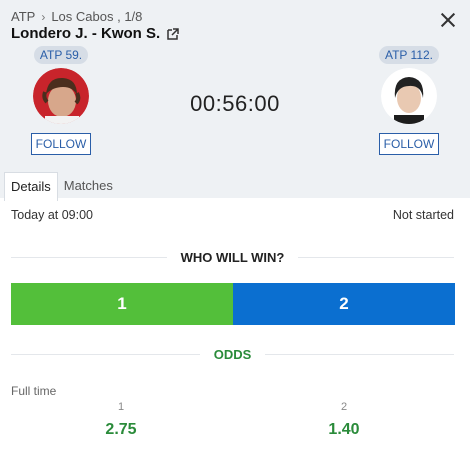  What do you see at coordinates (121, 407) in the screenshot?
I see `odds-home-label: 1` at bounding box center [121, 407].